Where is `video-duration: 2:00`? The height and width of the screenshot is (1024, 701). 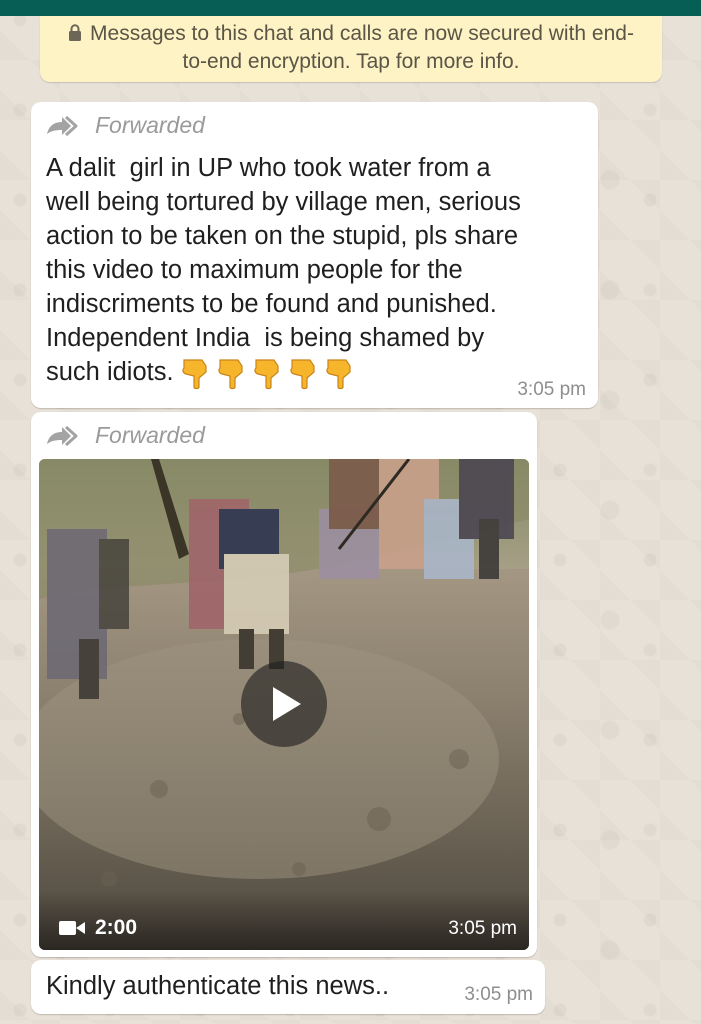
video-duration: 2:00 is located at coordinates (98, 928).